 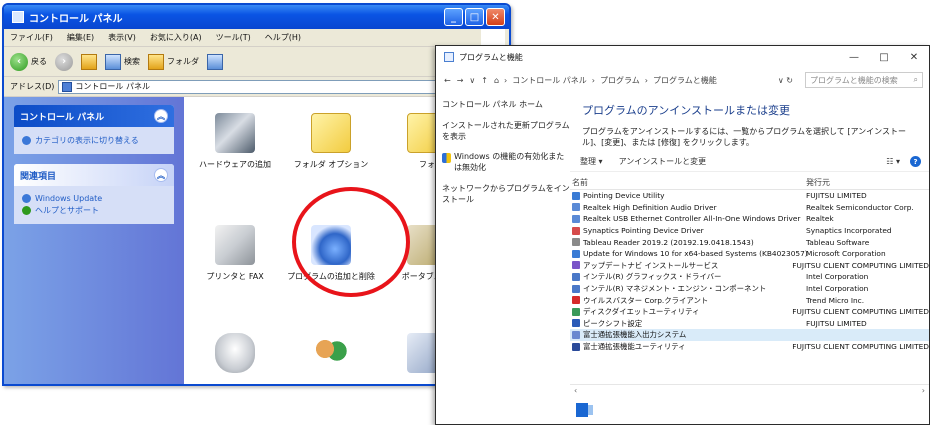 I want to click on forward-arrow-icon: ›, so click(x=64, y=61).